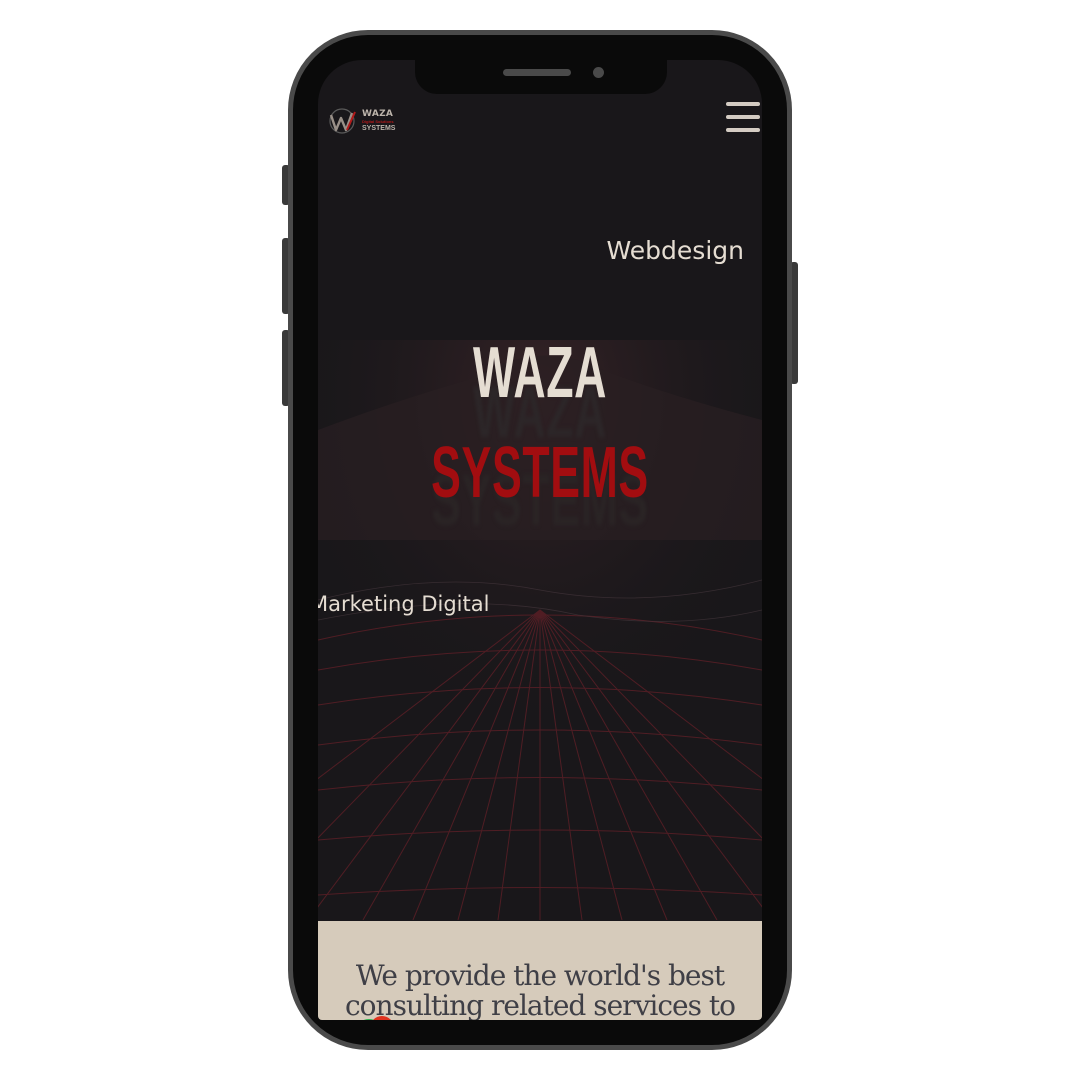  I want to click on hamburger-menu-icon, so click(743, 117).